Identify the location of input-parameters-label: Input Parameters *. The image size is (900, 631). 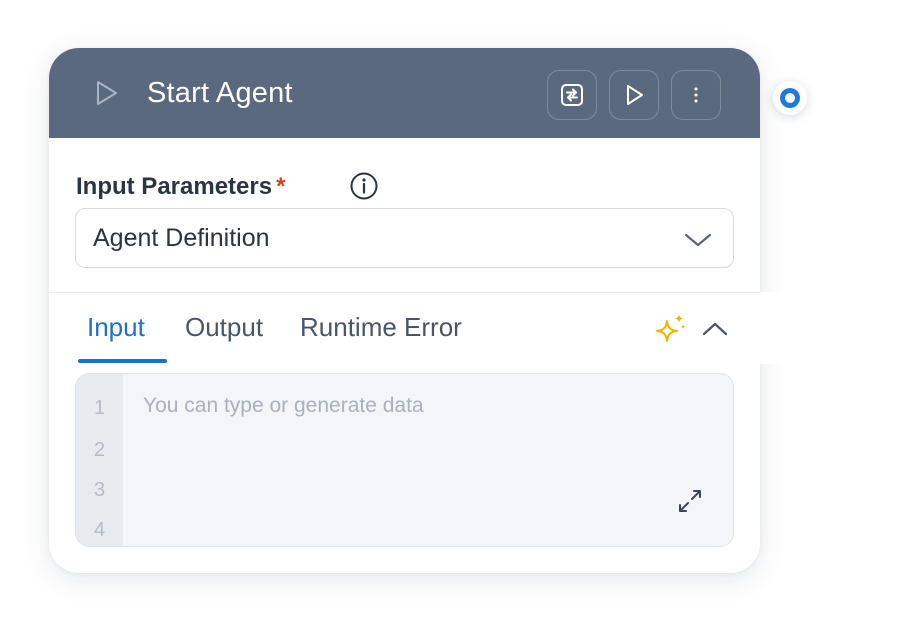
(180, 187).